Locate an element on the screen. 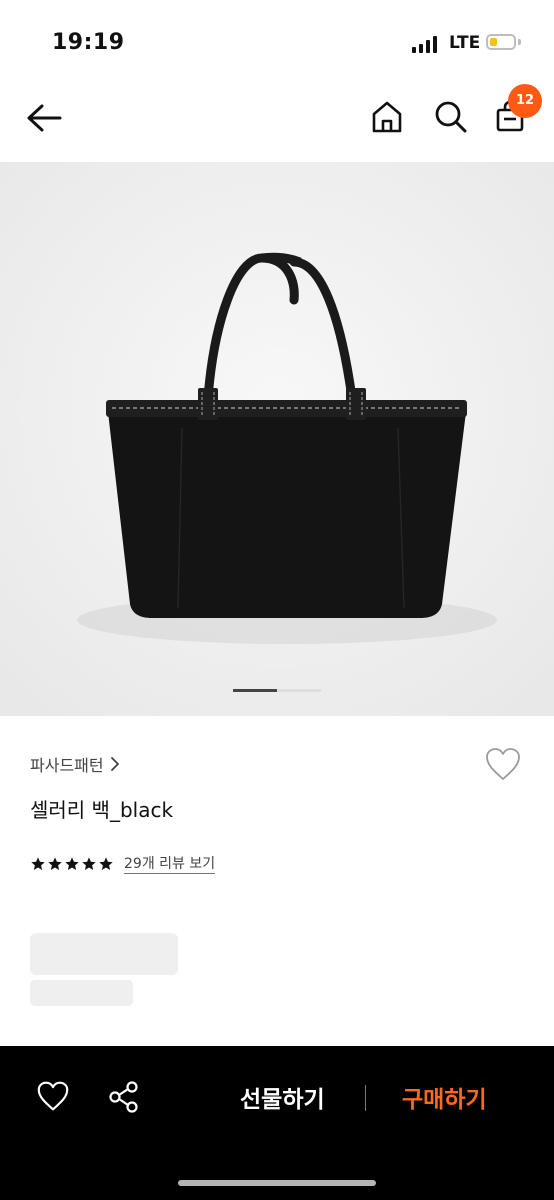 The image size is (554, 1200). cart-count-badge: 12 is located at coordinates (525, 101).